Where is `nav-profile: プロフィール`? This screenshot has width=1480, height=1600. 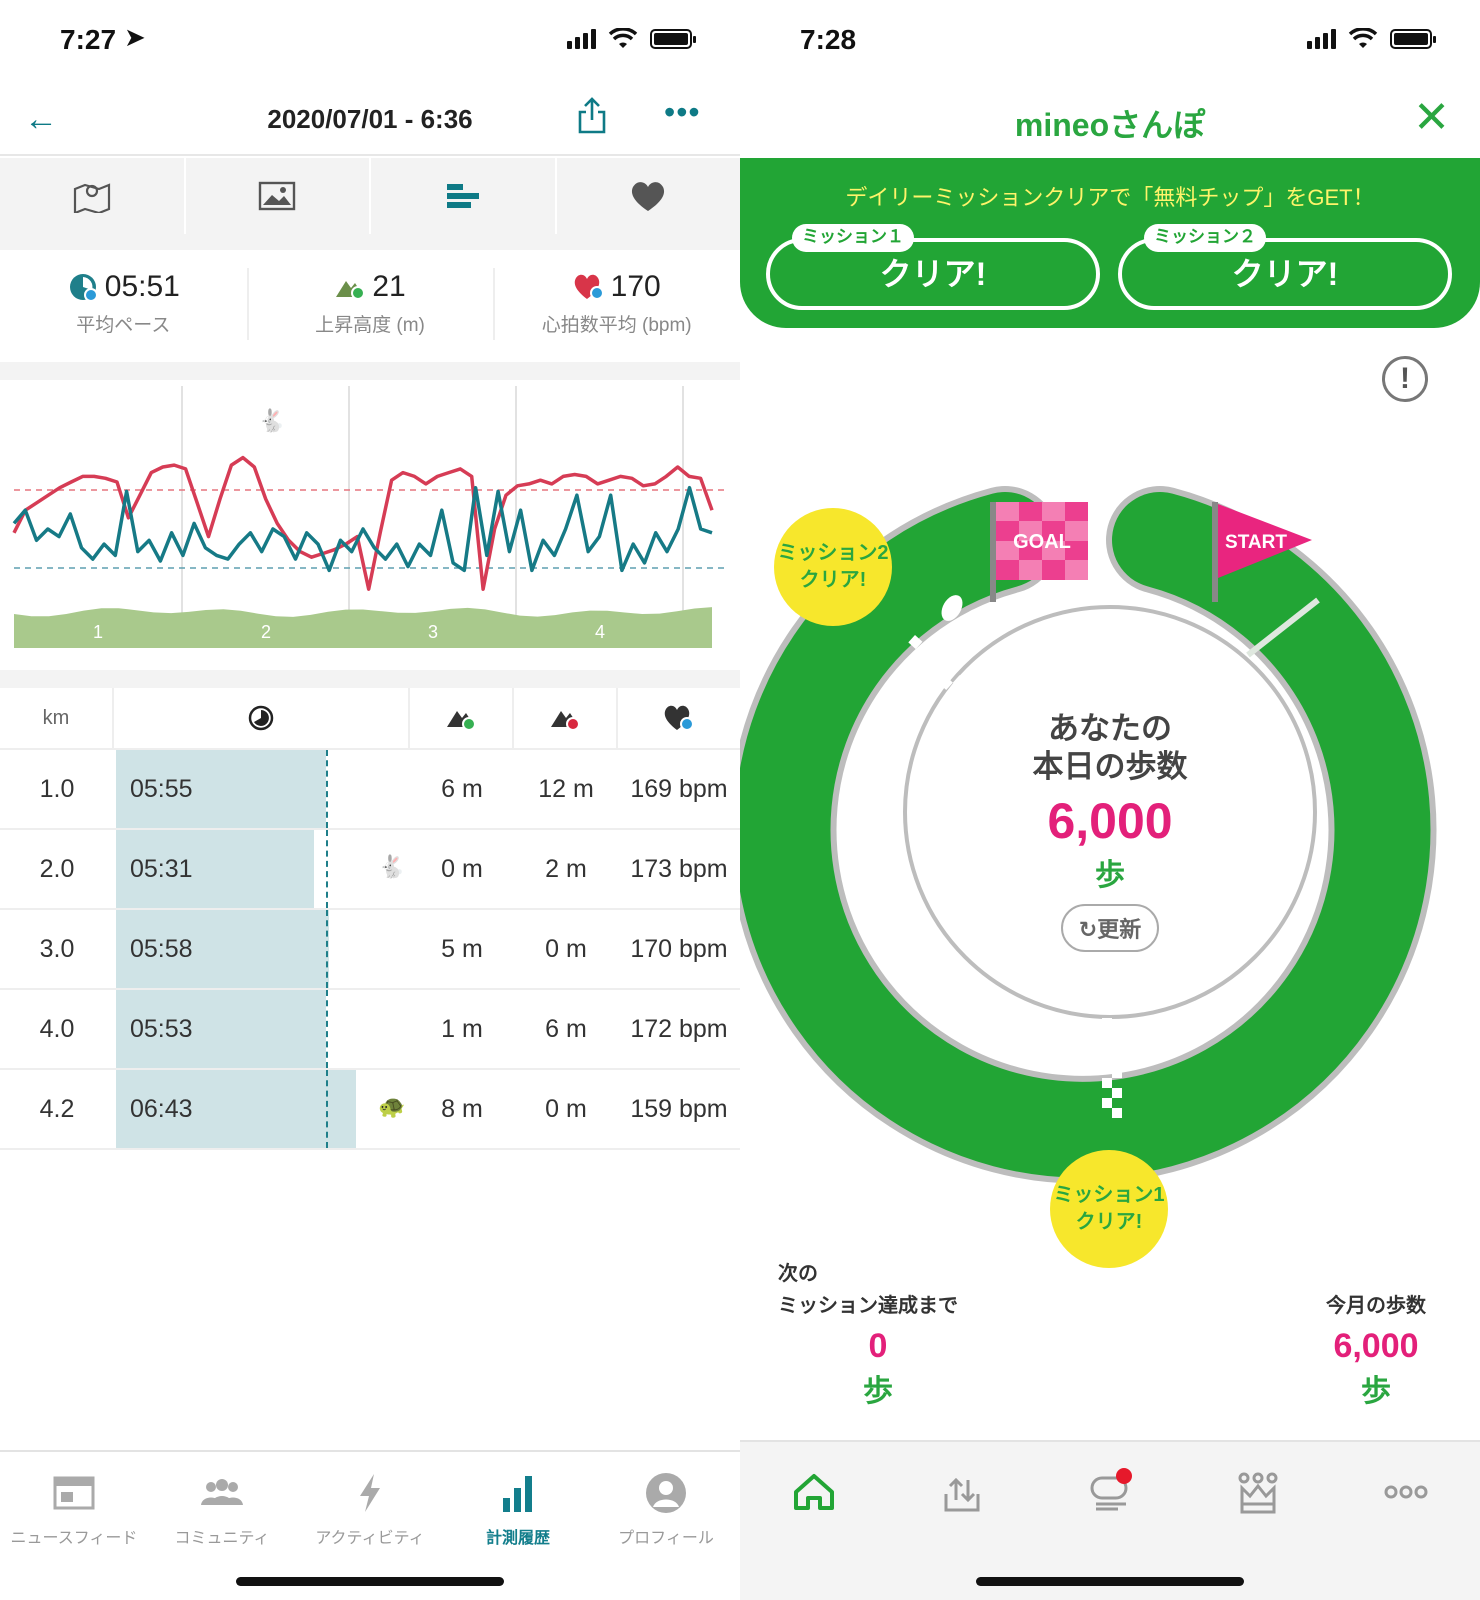 nav-profile: プロフィール is located at coordinates (666, 1526).